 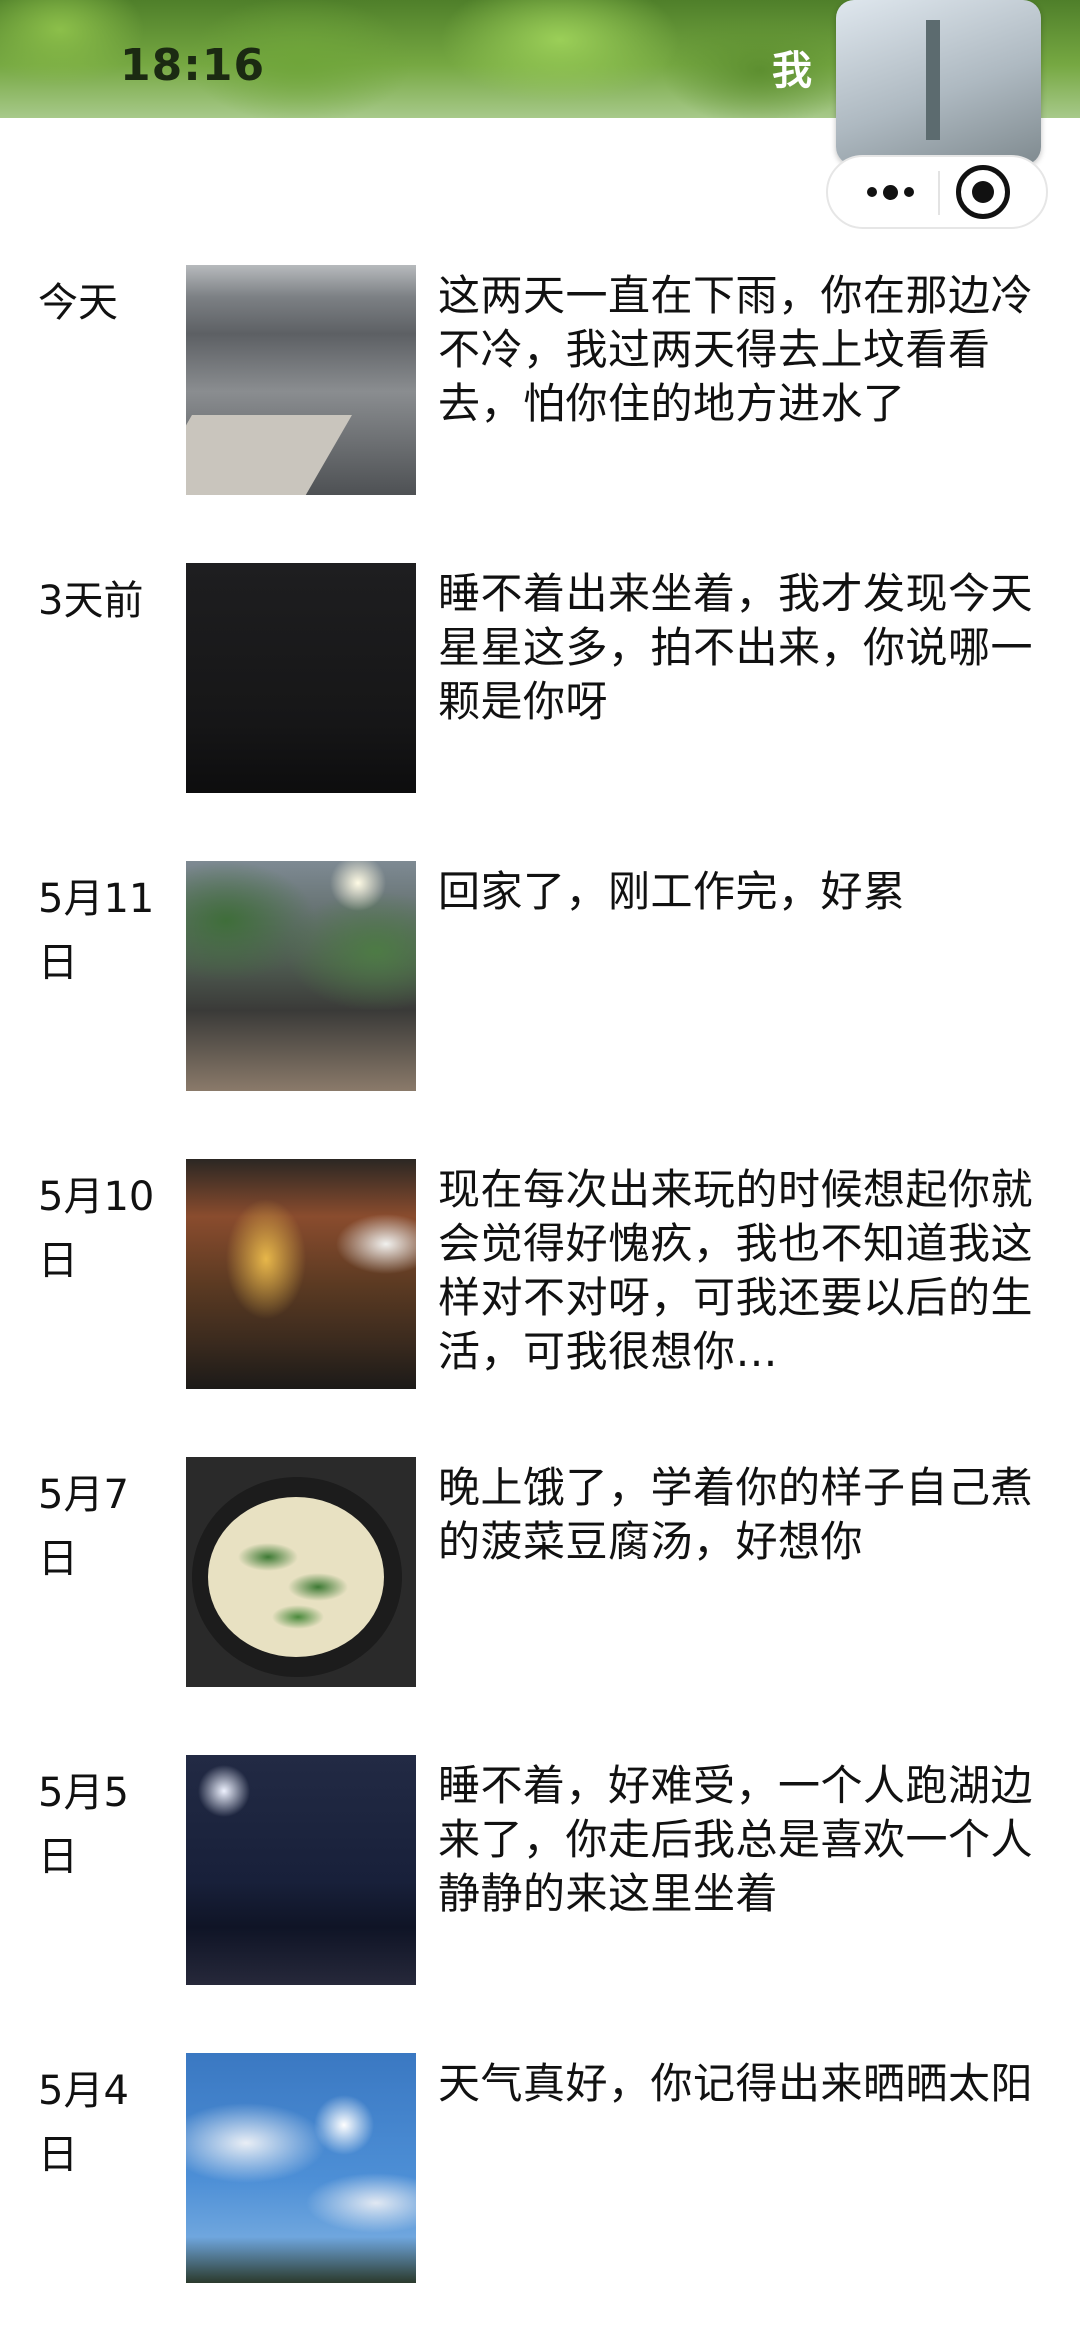 What do you see at coordinates (91, 601) in the screenshot?
I see `entry-date: 3天前` at bounding box center [91, 601].